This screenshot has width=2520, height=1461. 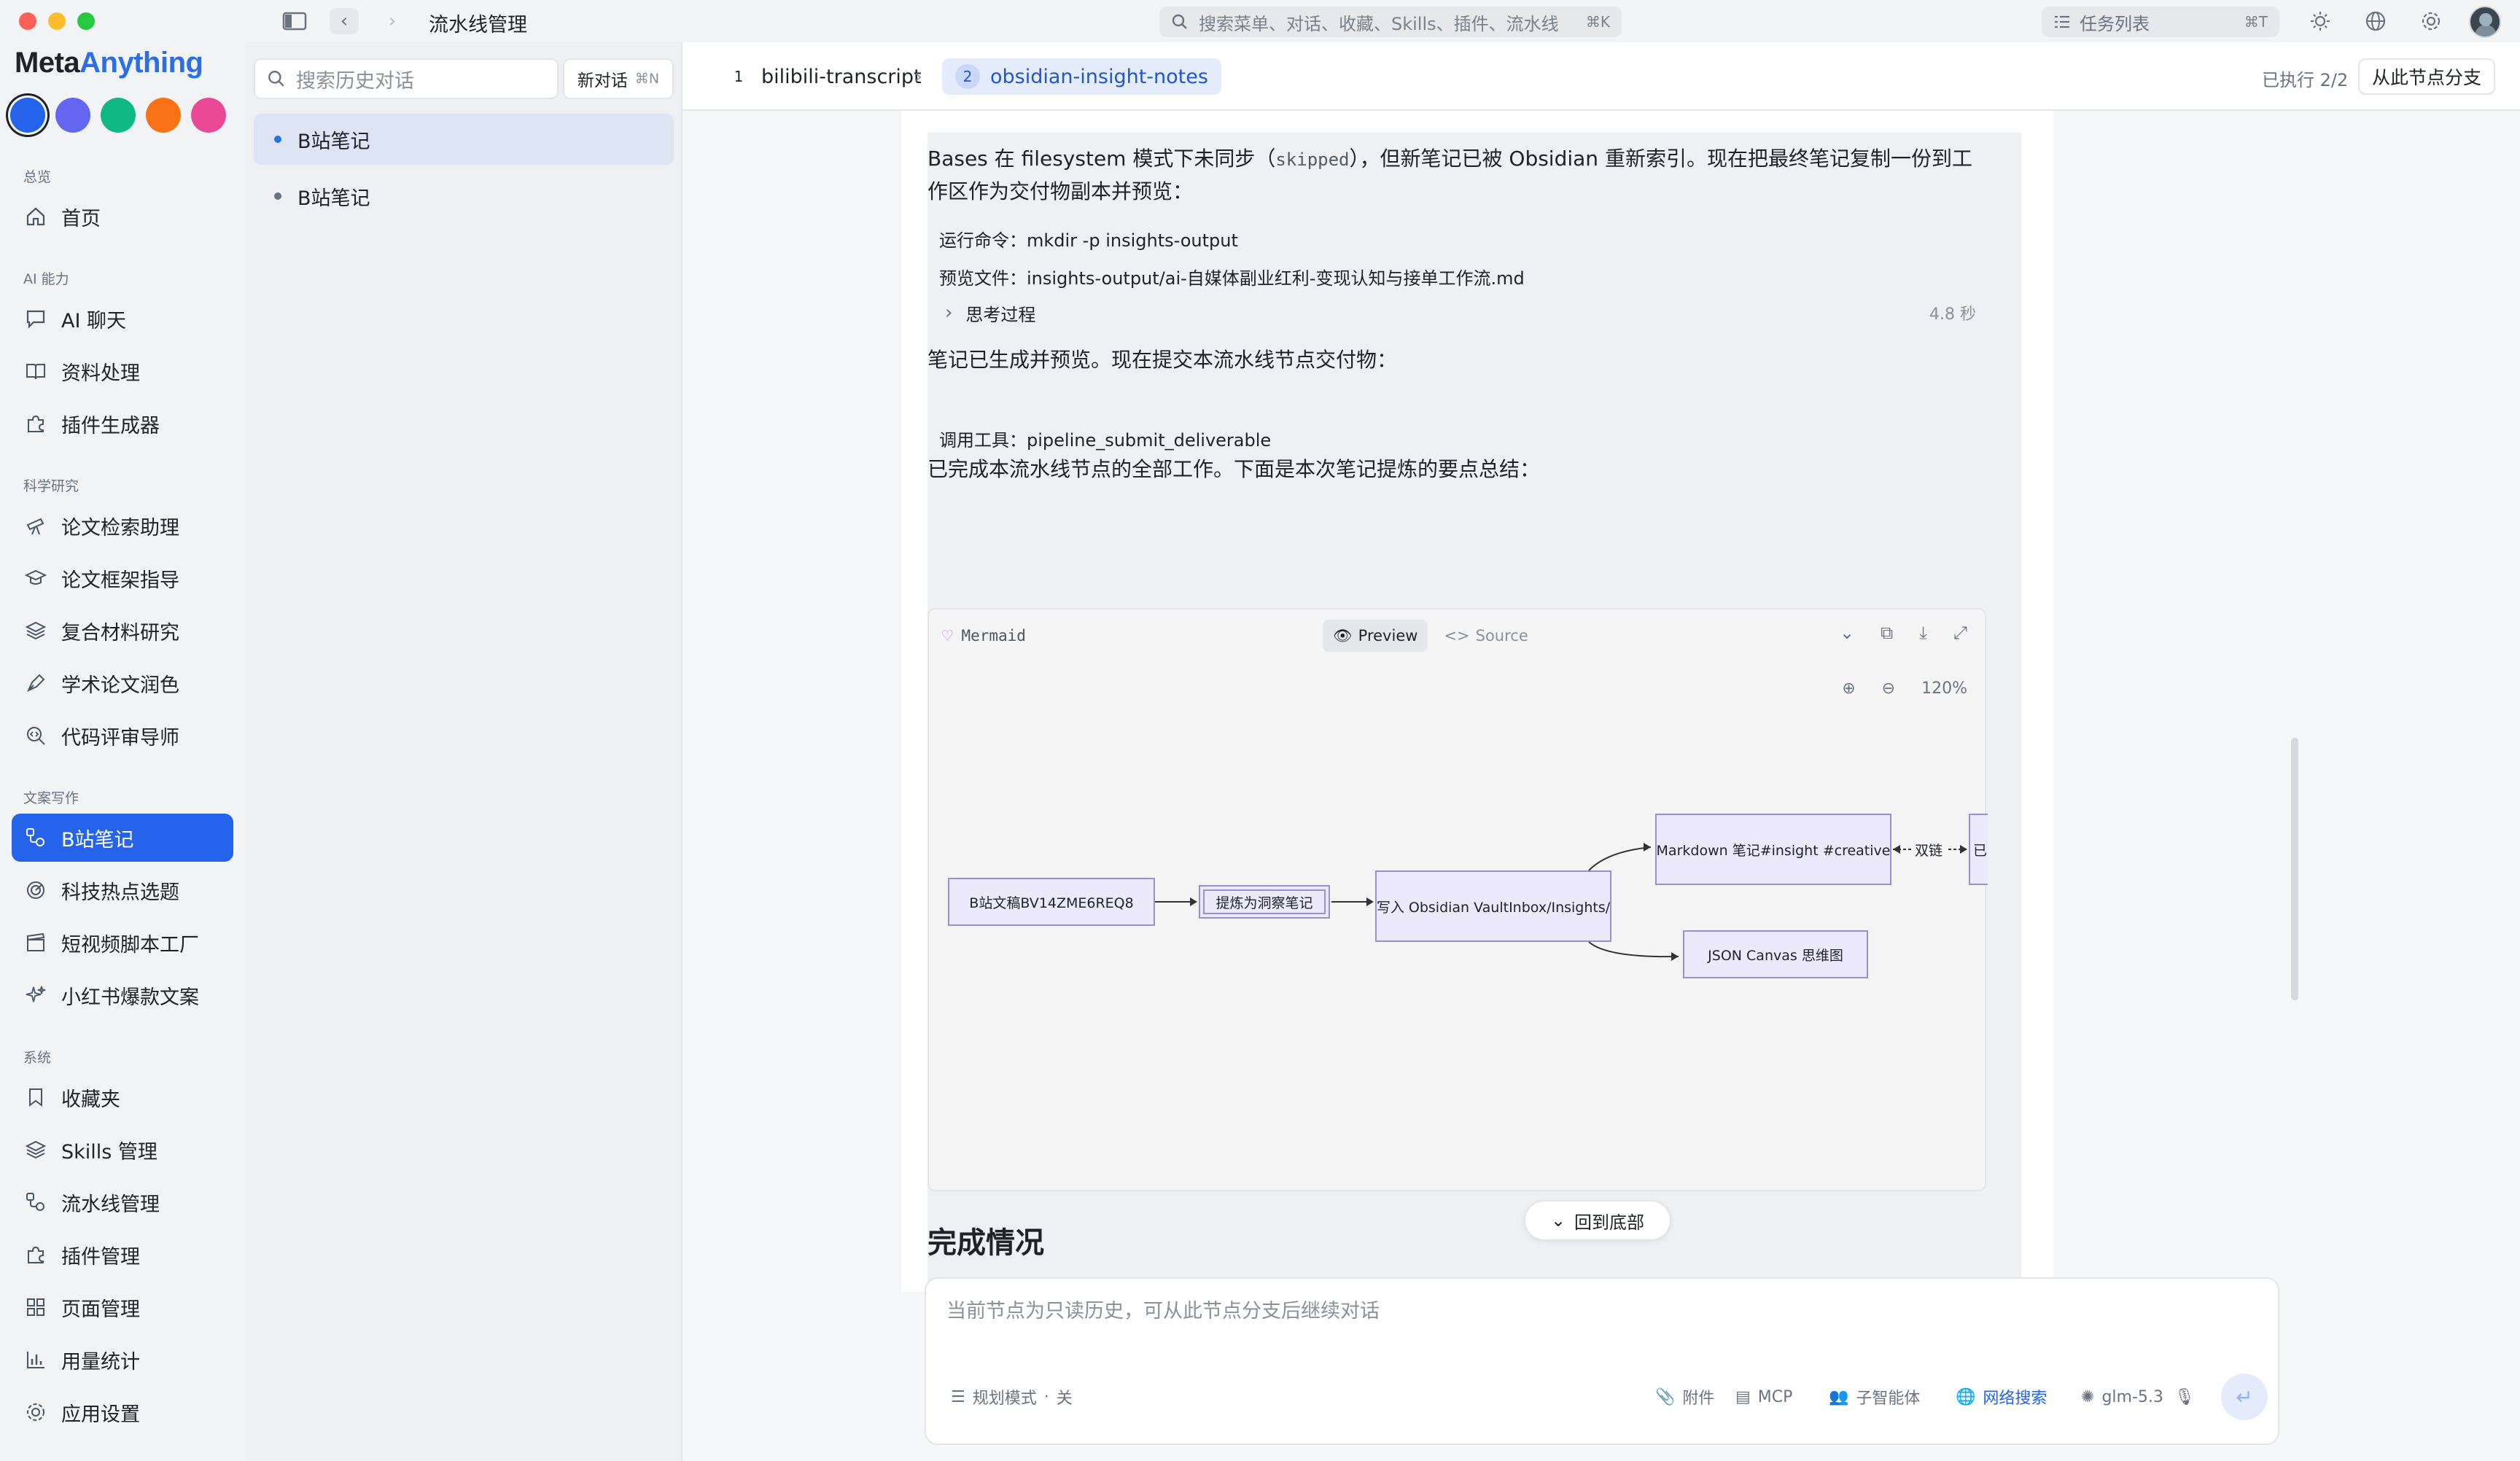 I want to click on send-button: ↵, so click(x=2244, y=1397).